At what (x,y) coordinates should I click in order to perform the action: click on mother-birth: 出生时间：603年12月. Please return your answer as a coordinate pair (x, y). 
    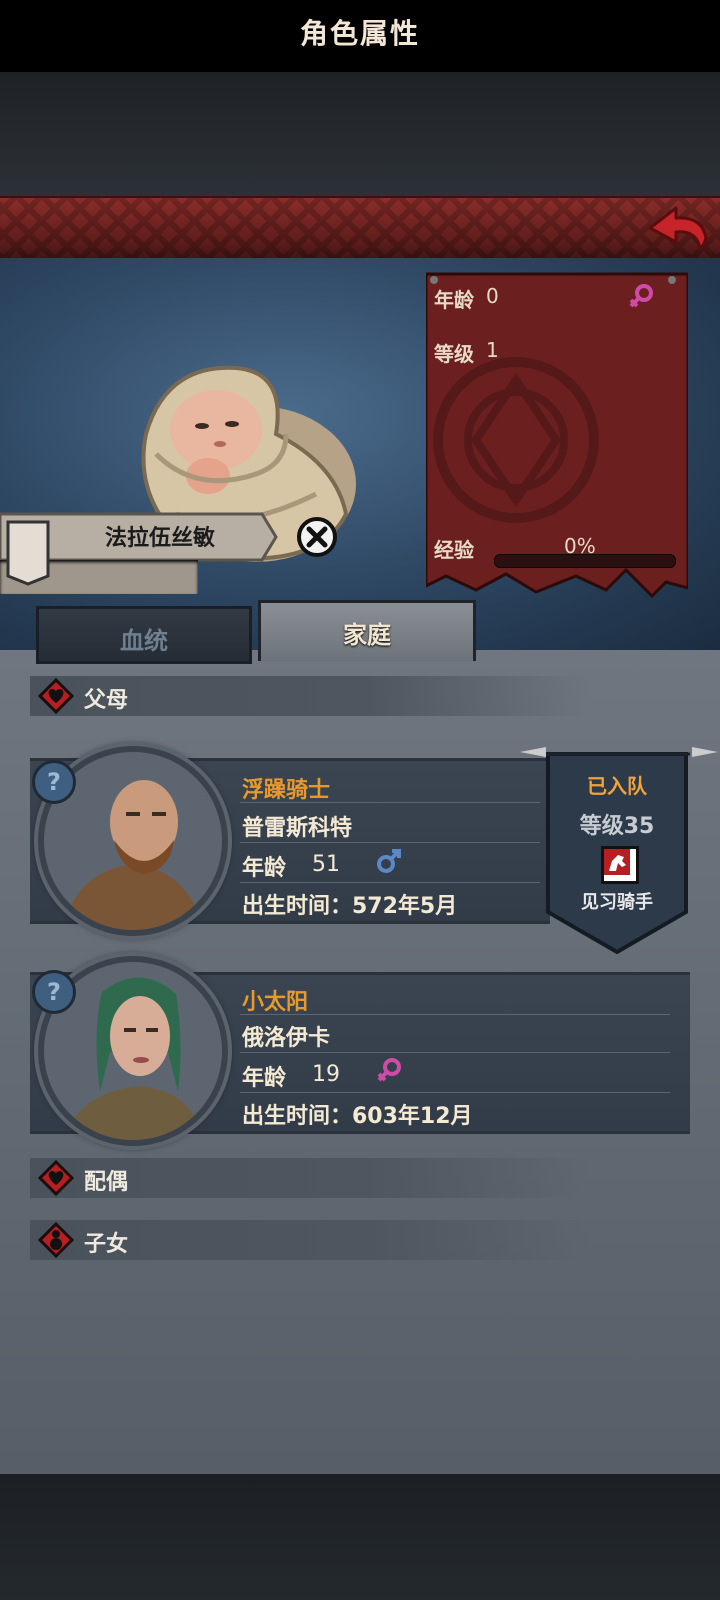
    Looking at the image, I should click on (357, 1116).